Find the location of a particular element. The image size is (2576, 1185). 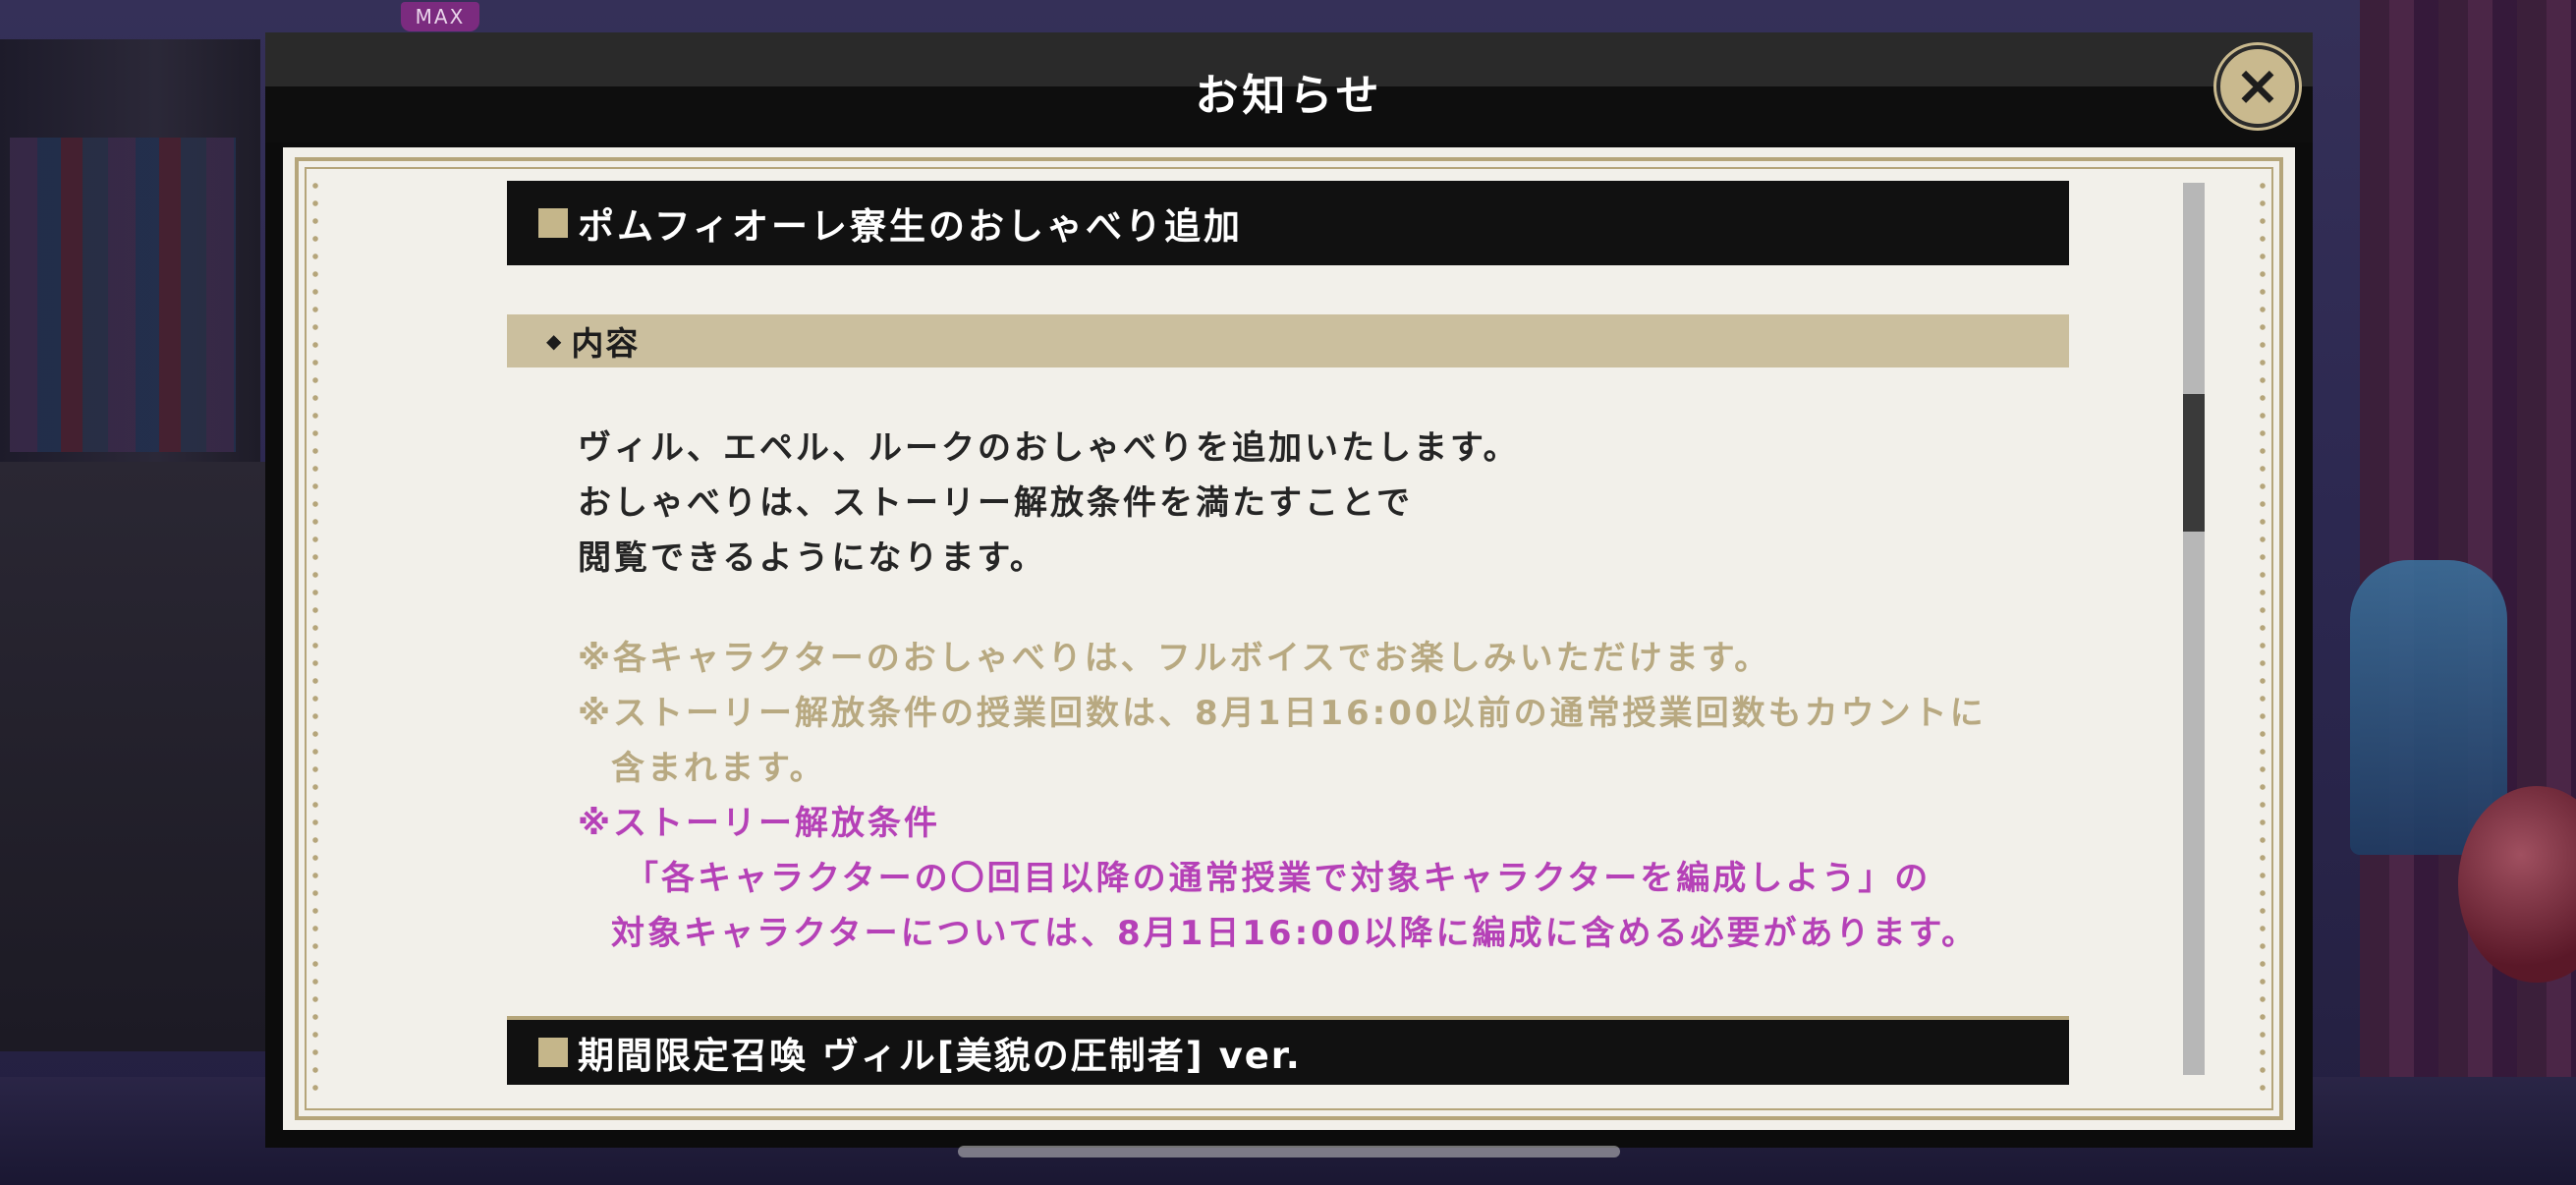

next-section-heading: 期間限定召喚 ヴィル[美貌の圧制者] ver. is located at coordinates (1288, 1050).